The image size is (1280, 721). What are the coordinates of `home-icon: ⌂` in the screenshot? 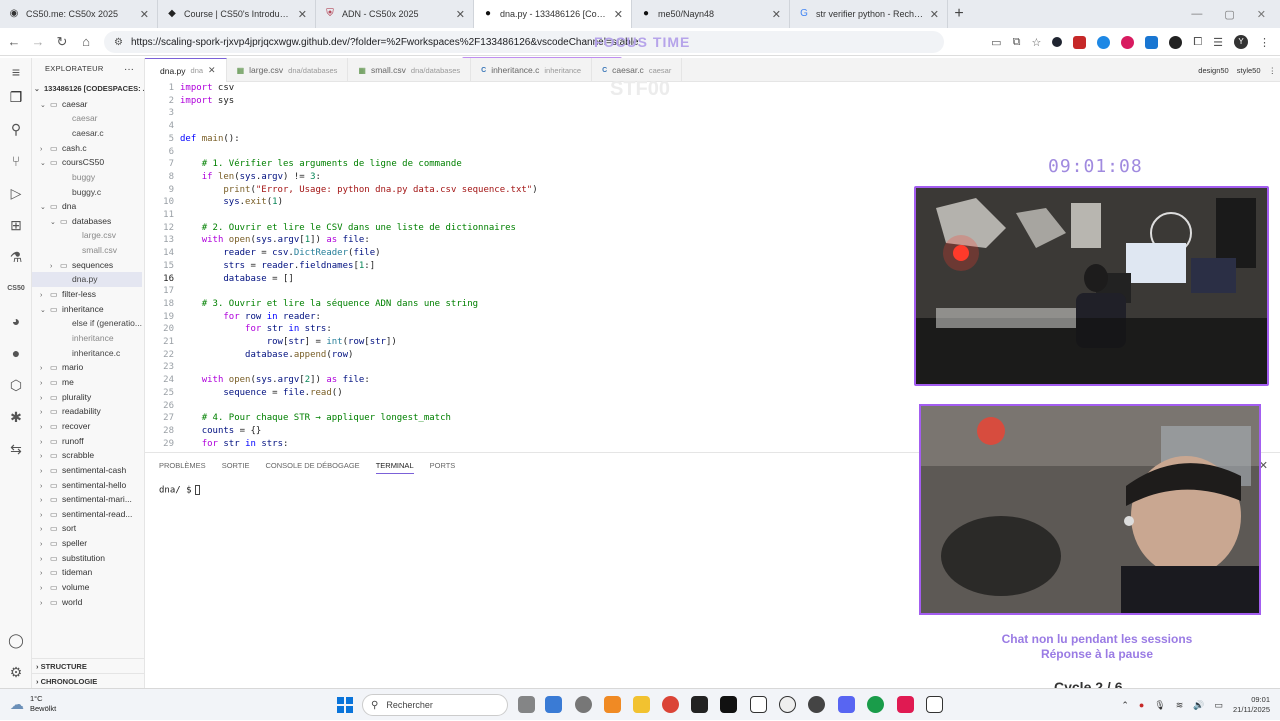 It's located at (86, 41).